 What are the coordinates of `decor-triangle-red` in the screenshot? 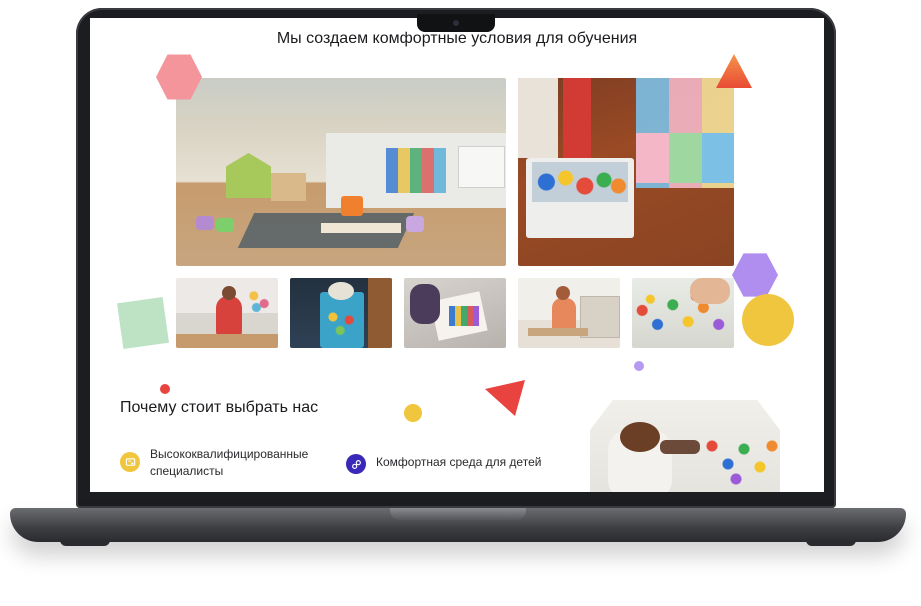 It's located at (505, 398).